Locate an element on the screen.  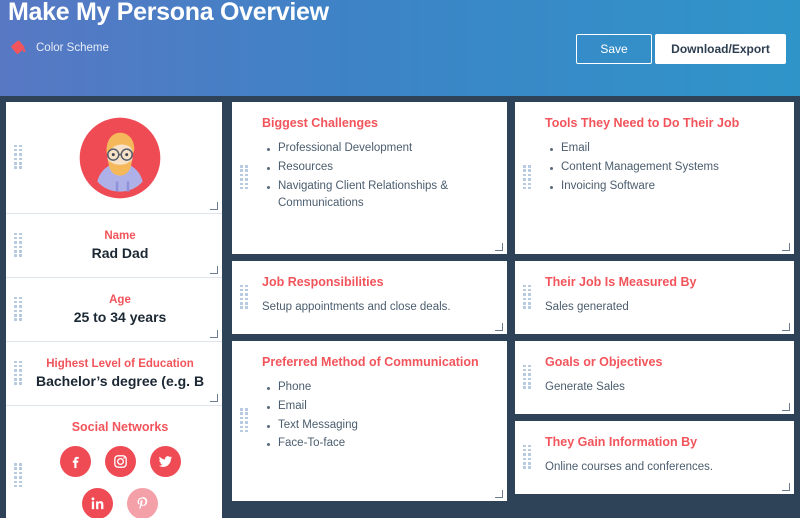
field-label: Name is located at coordinates (120, 236).